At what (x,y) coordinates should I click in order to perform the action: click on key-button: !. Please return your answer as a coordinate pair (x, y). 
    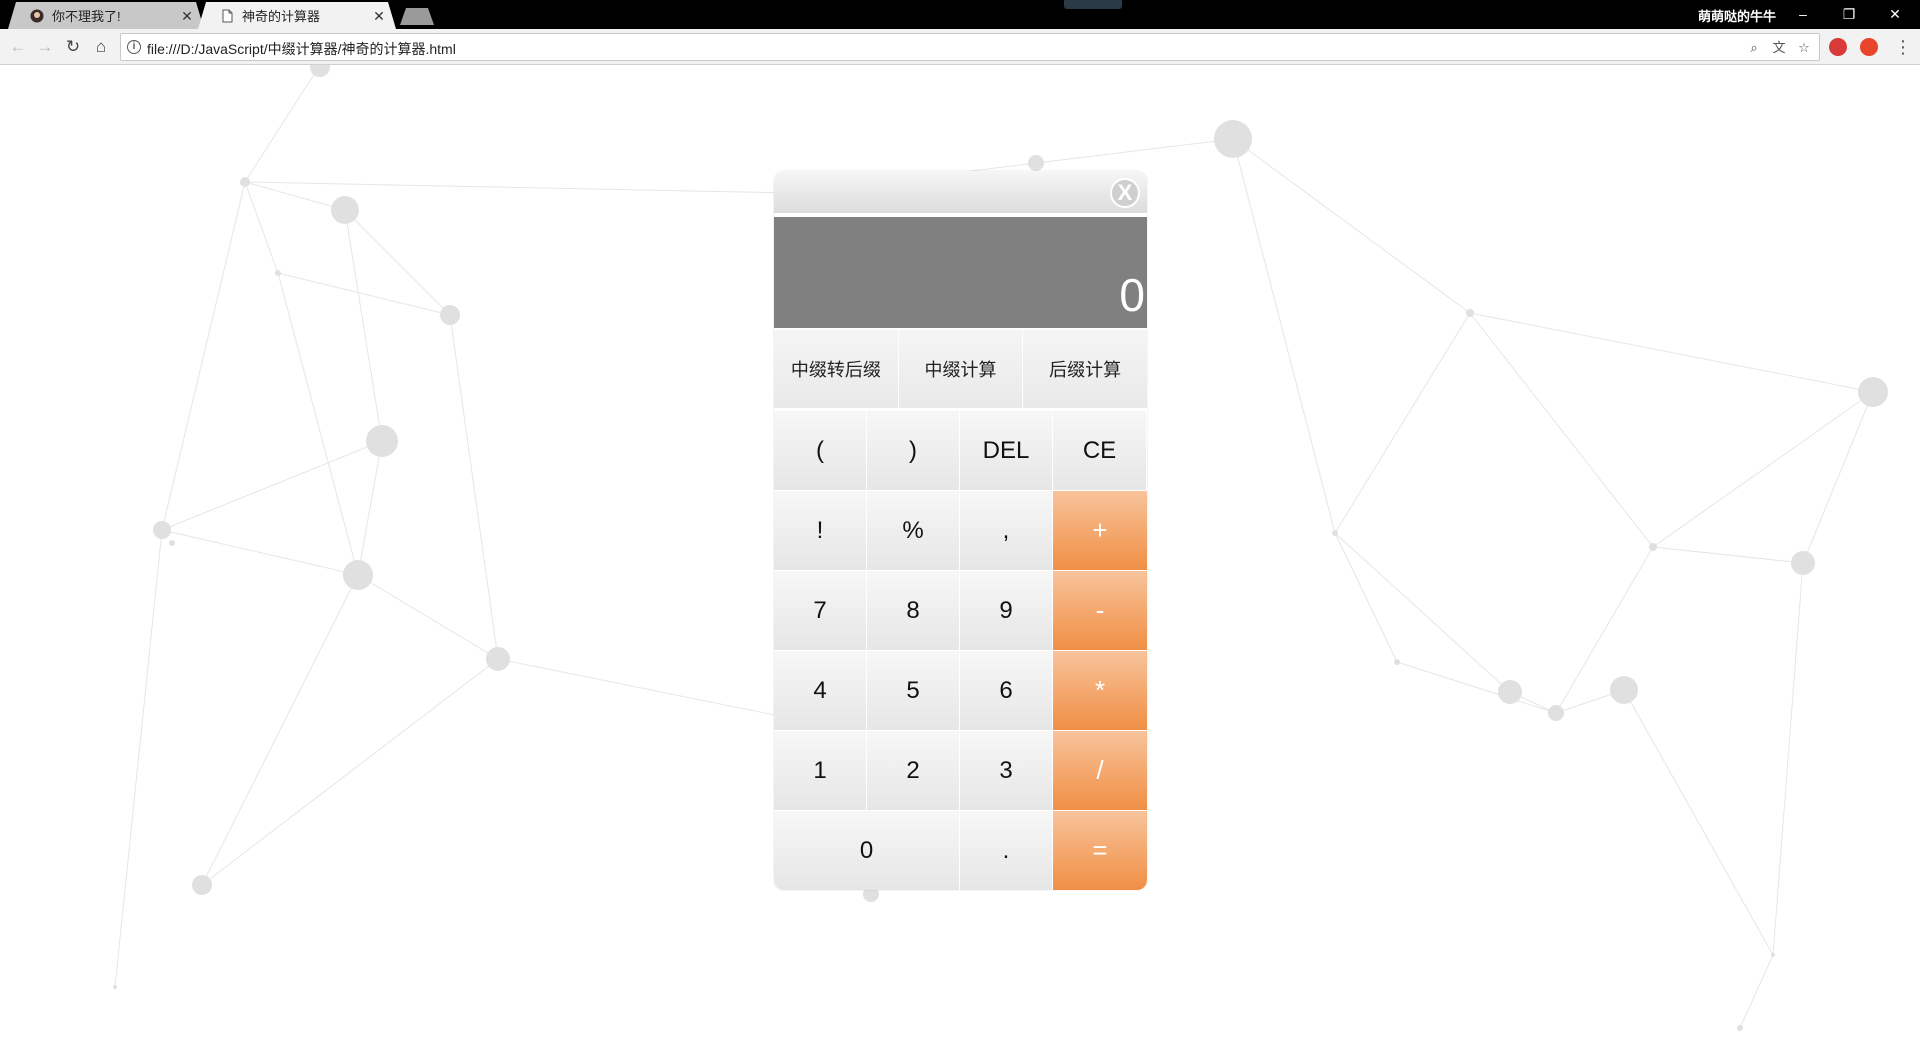
    Looking at the image, I should click on (820, 531).